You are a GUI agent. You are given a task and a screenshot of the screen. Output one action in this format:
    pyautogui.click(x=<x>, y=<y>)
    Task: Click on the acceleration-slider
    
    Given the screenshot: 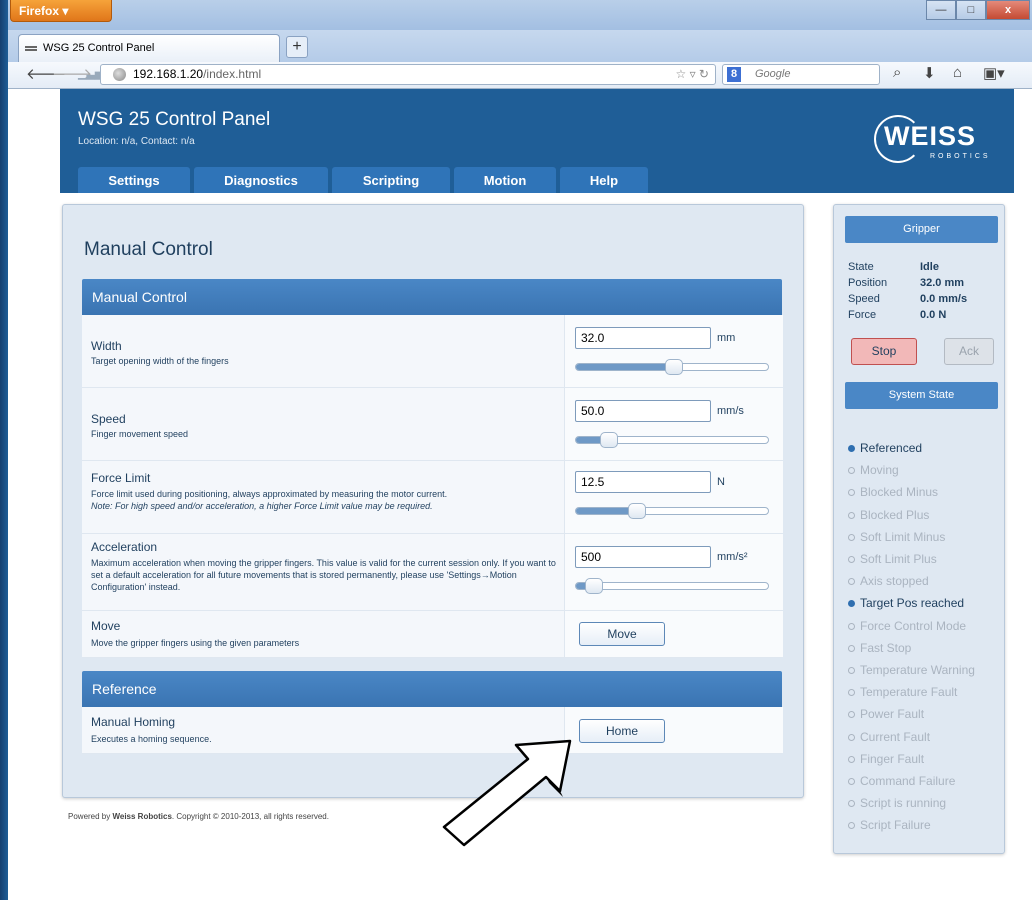 What is the action you would take?
    pyautogui.click(x=672, y=586)
    